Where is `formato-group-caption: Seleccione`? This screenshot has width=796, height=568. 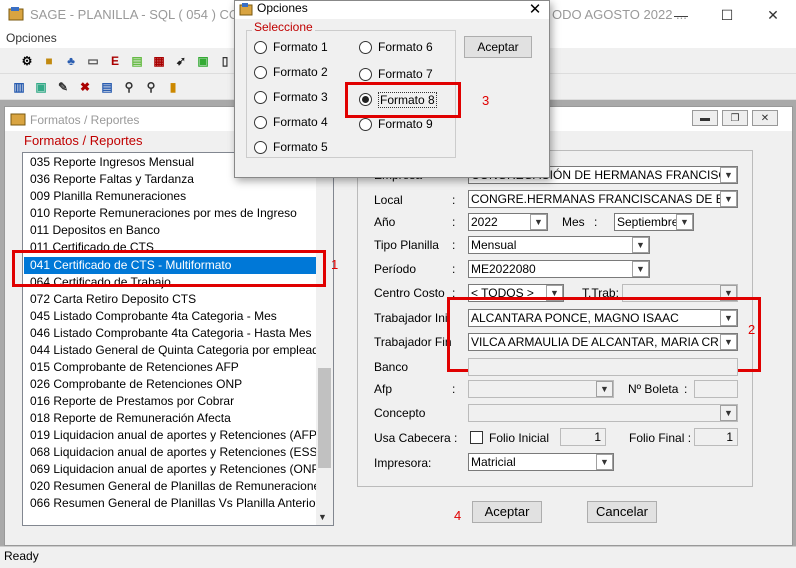 formato-group-caption: Seleccione is located at coordinates (283, 27).